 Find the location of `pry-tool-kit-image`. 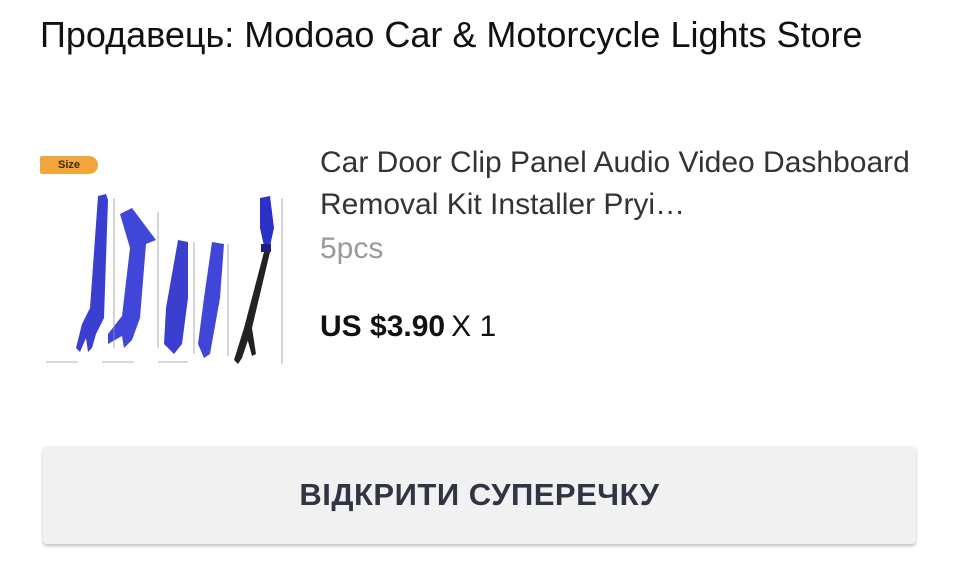

pry-tool-kit-image is located at coordinates (164, 279).